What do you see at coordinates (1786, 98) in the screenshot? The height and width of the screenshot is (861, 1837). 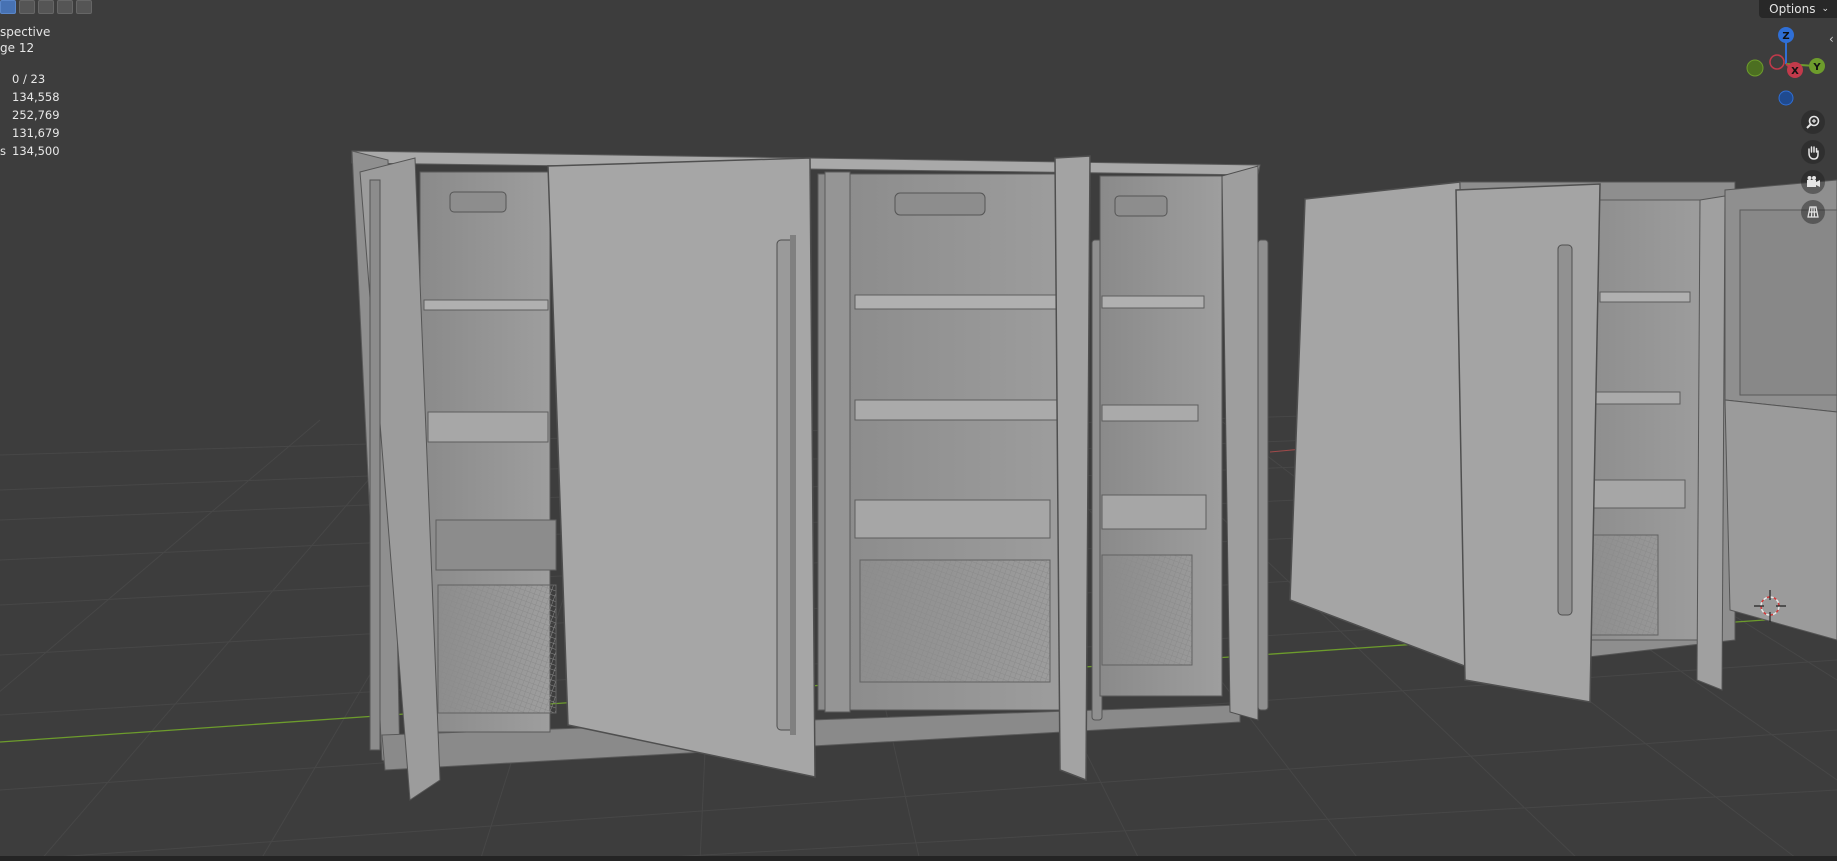 I see `gizmo-neg-z-icon` at bounding box center [1786, 98].